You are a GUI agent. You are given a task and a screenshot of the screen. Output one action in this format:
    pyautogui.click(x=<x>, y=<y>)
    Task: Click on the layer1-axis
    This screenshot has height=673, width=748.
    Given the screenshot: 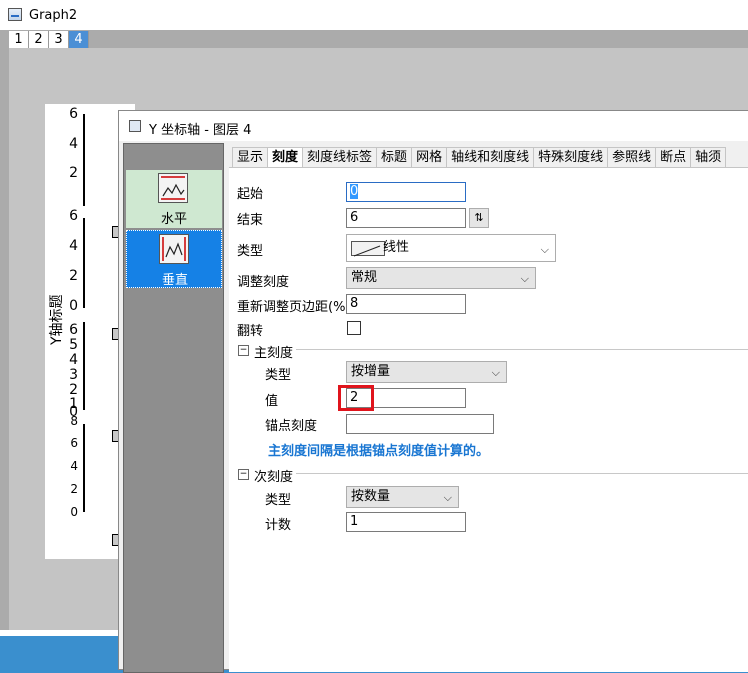 What is the action you would take?
    pyautogui.click(x=84, y=160)
    